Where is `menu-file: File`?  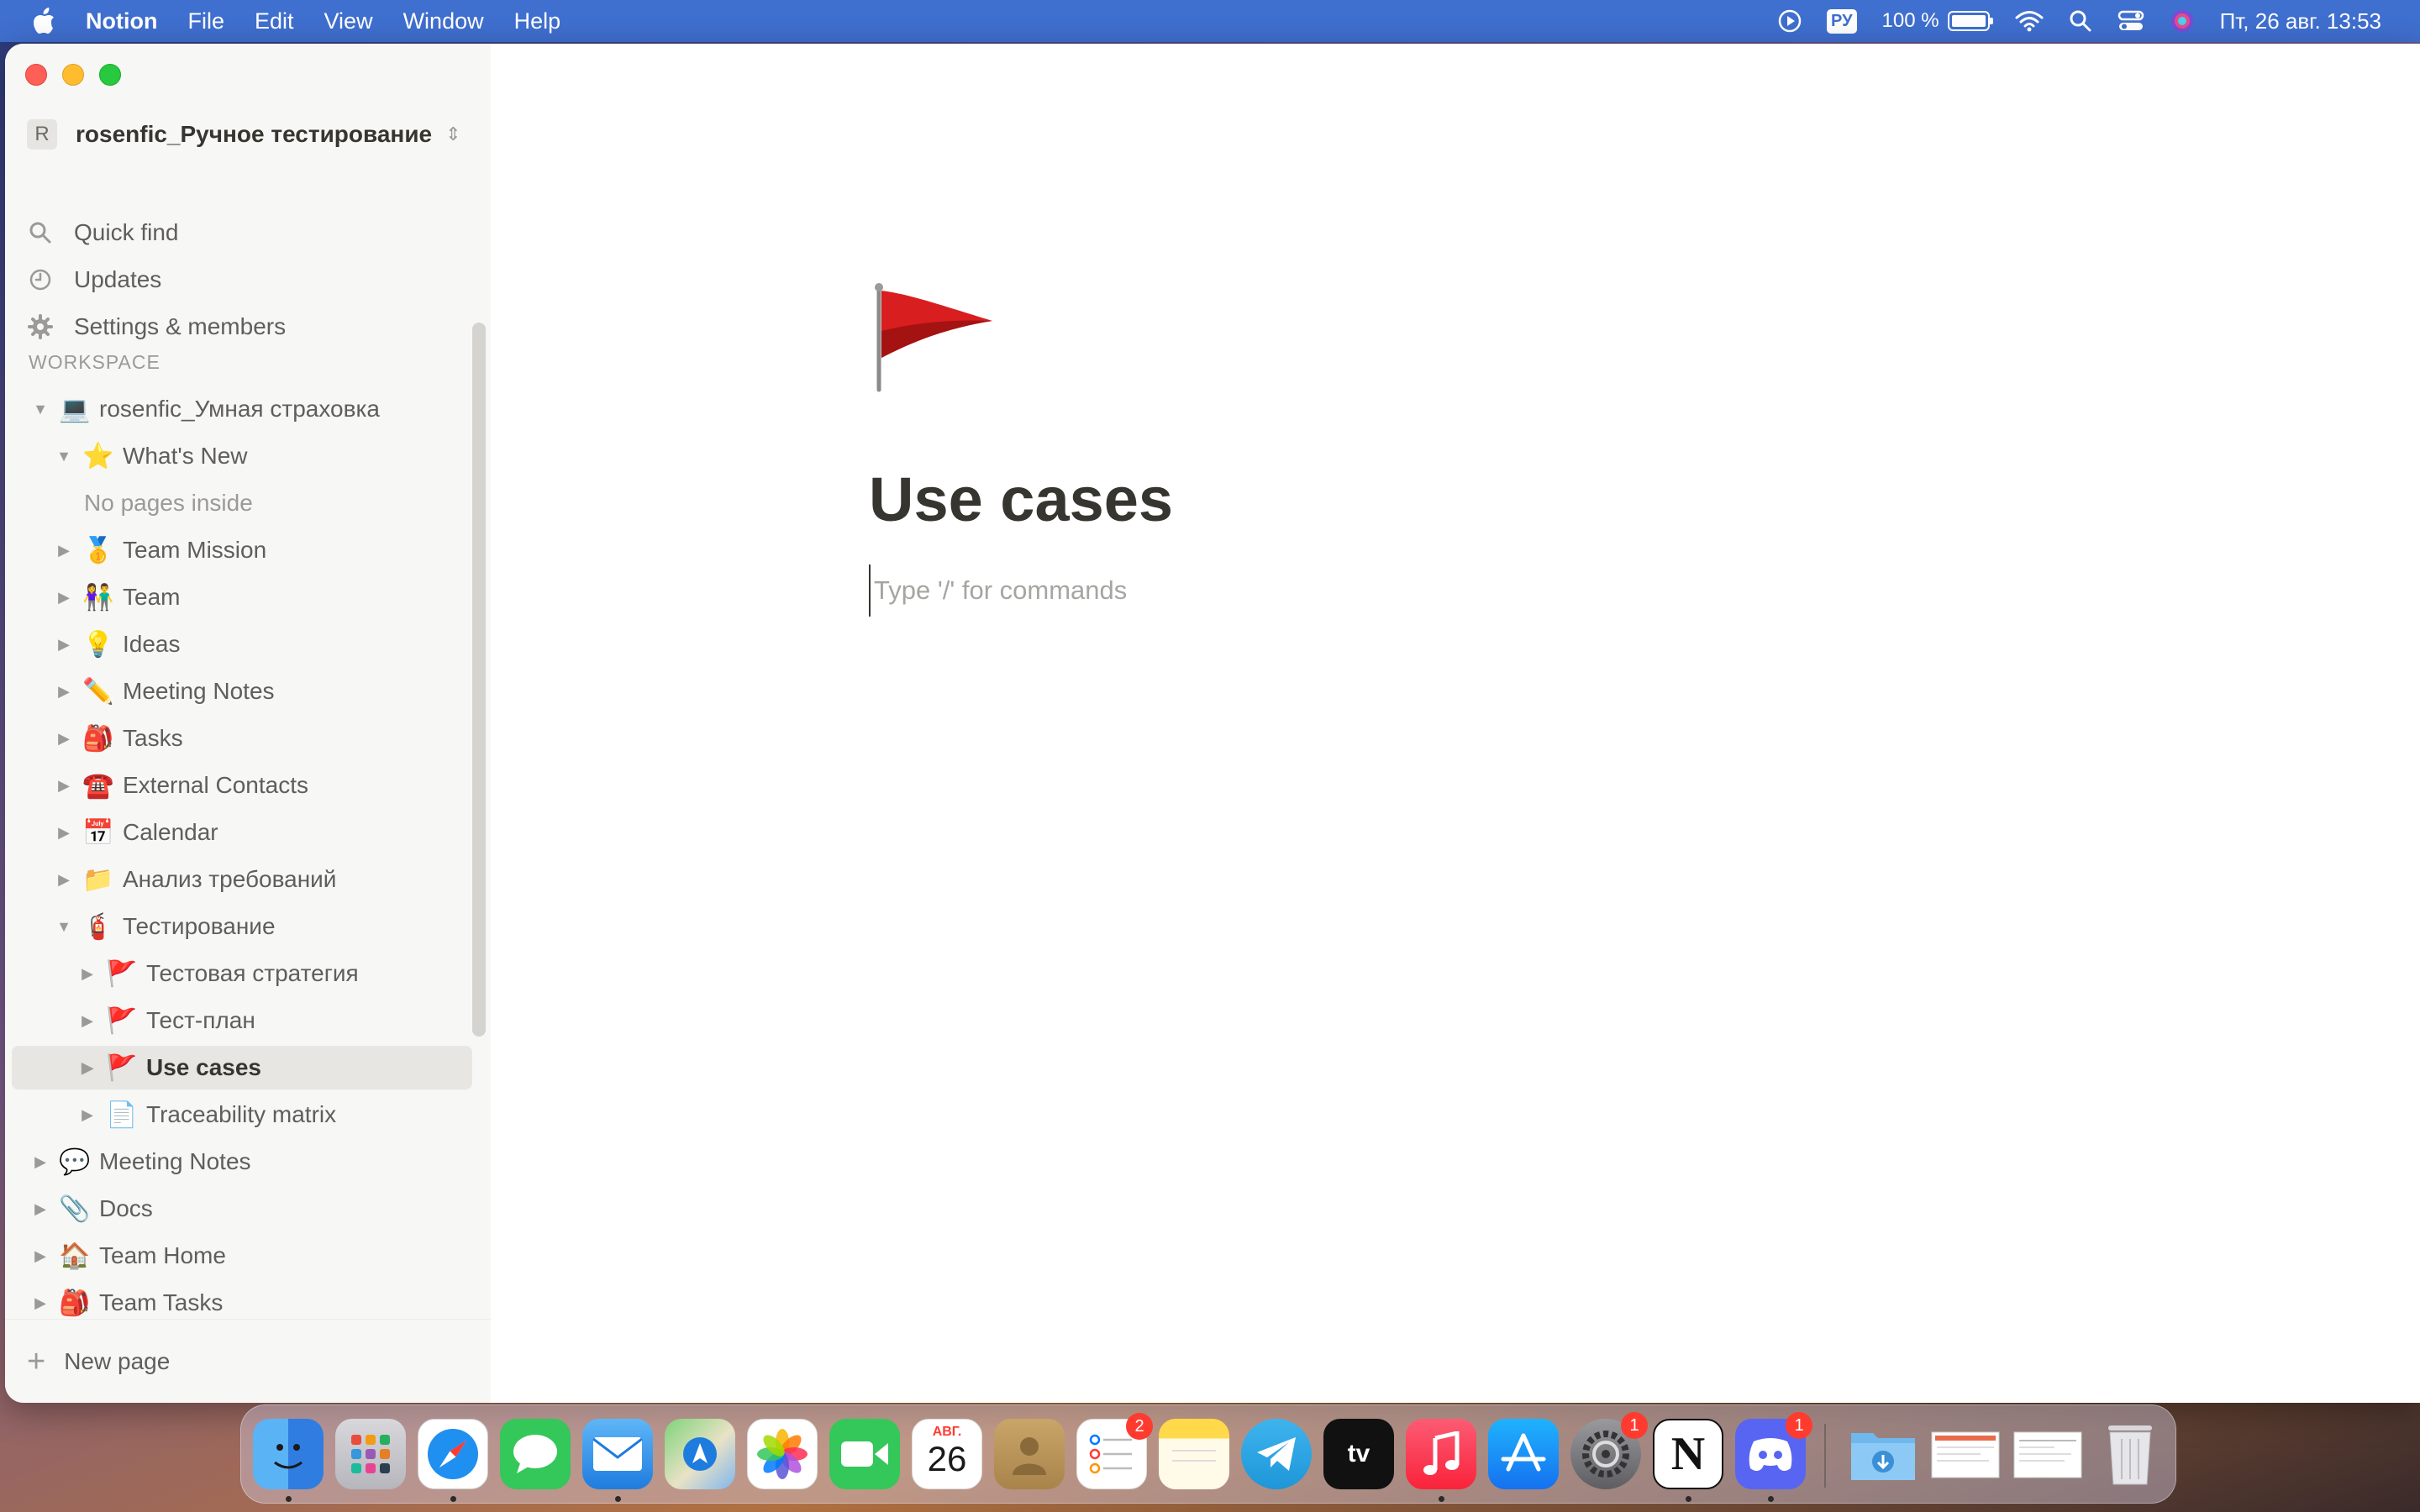
menu-file: File is located at coordinates (206, 21).